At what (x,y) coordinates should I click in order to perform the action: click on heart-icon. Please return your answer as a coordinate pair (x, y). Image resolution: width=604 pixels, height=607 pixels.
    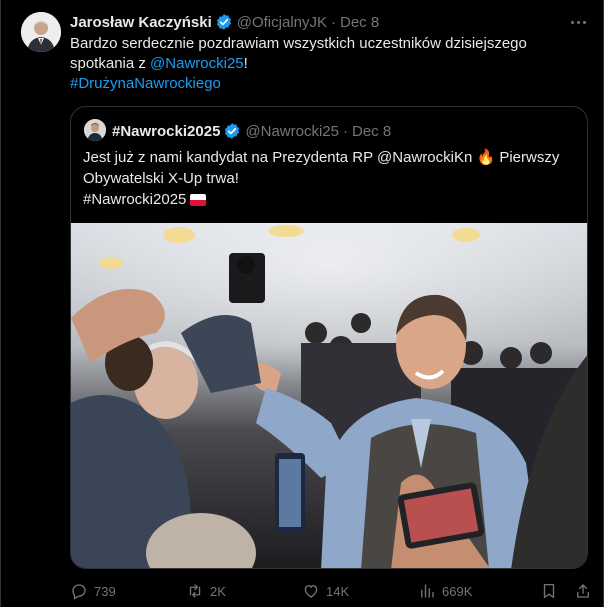
    Looking at the image, I should click on (311, 591).